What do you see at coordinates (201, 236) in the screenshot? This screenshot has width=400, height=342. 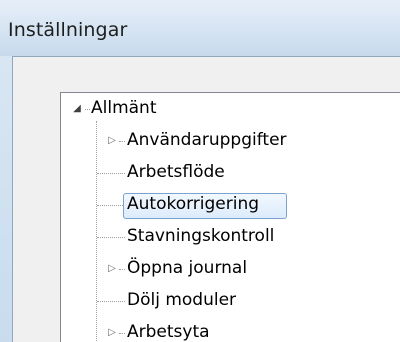 I see `tree-node-label: Stavningskontroll` at bounding box center [201, 236].